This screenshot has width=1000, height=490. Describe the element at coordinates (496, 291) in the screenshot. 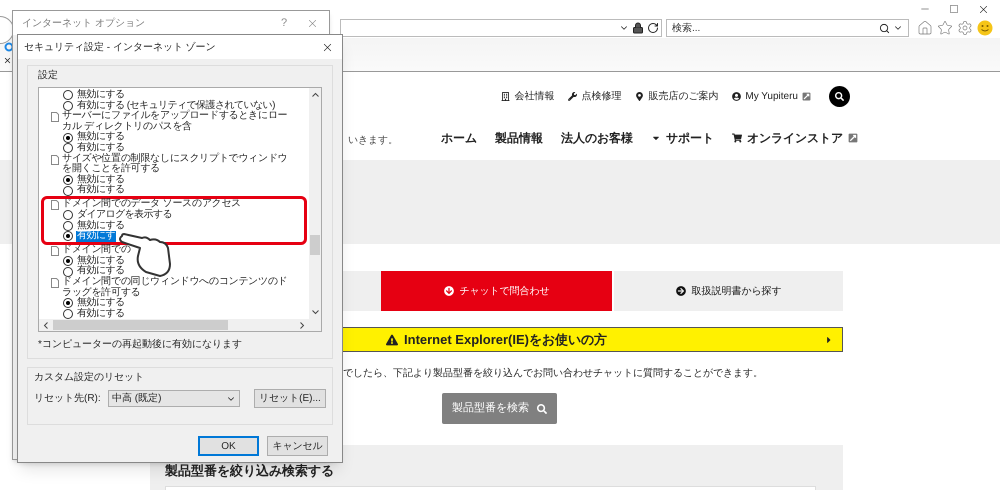

I see `contact-tab: チャットで問合わせ` at that location.